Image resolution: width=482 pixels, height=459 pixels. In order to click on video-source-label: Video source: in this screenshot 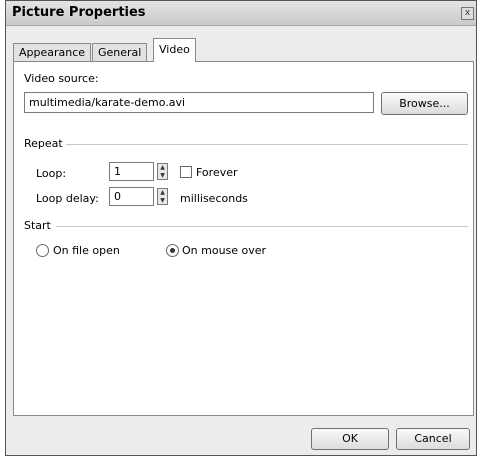, I will do `click(61, 78)`.